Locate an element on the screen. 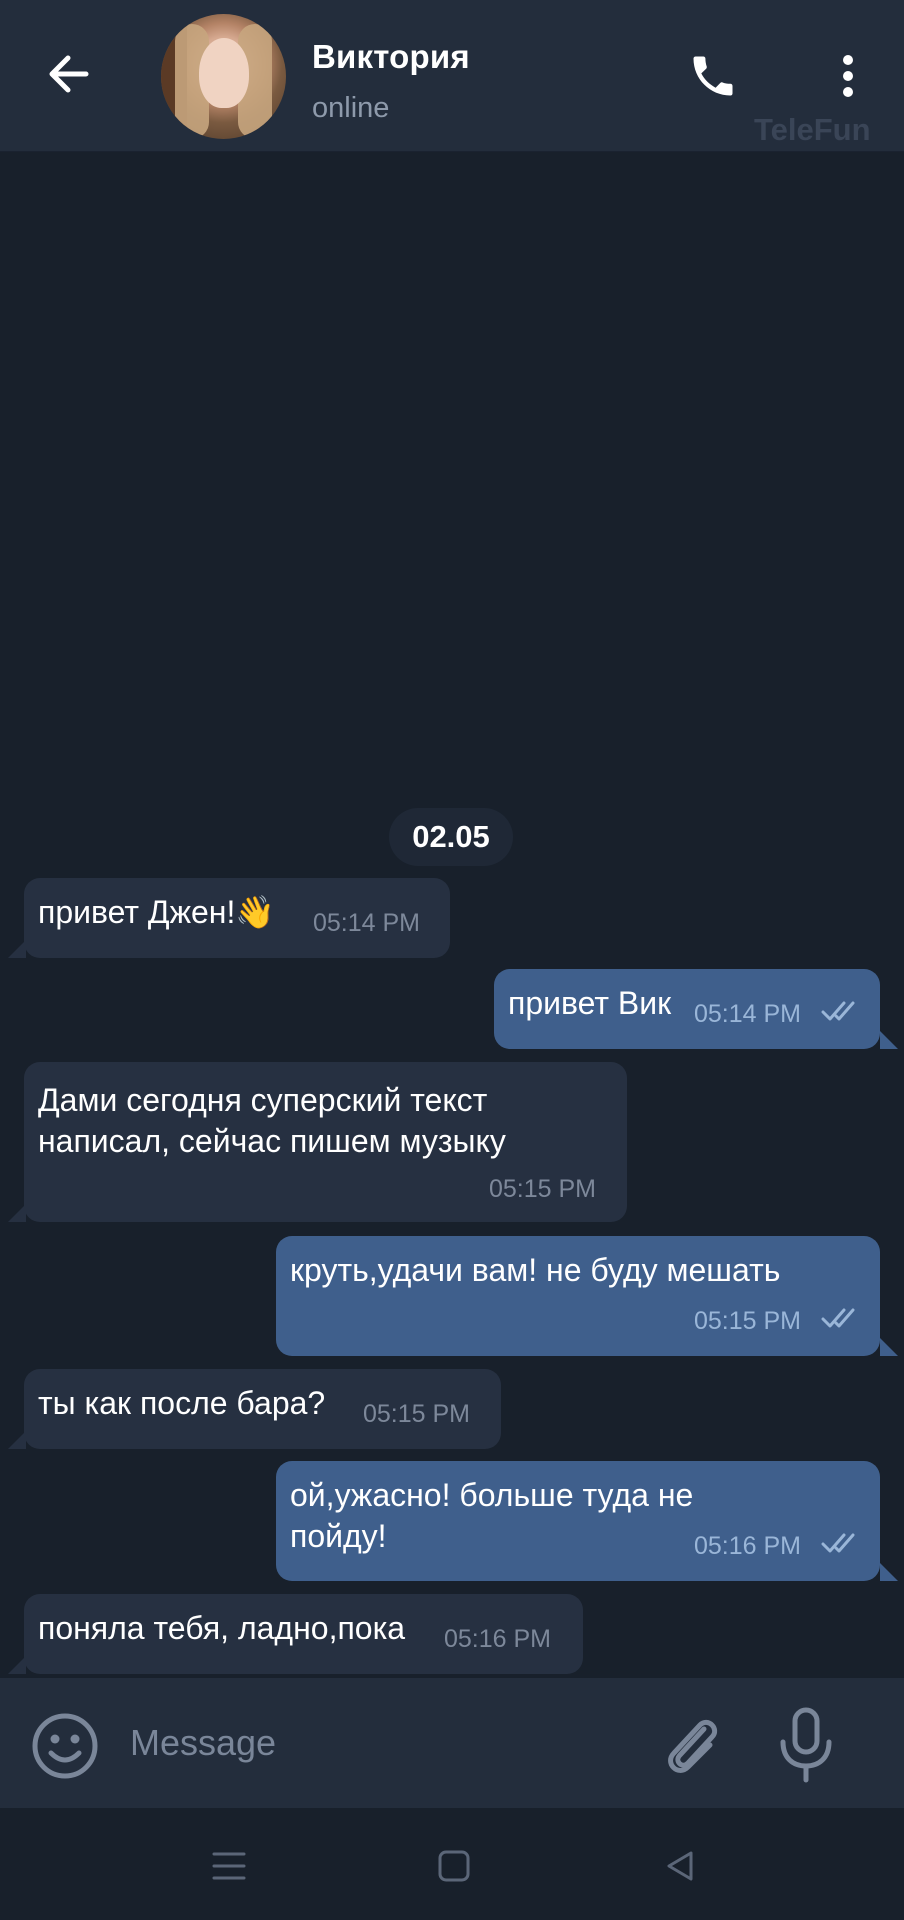  square-icon is located at coordinates (454, 1866).